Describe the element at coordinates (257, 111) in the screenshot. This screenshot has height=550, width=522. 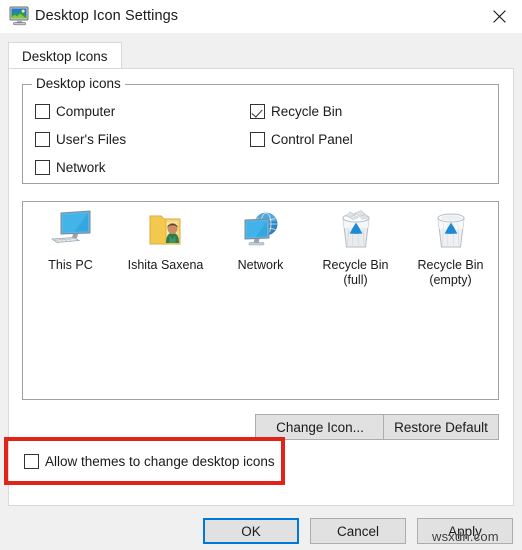
I see `checkbox-recycle-bin-box` at that location.